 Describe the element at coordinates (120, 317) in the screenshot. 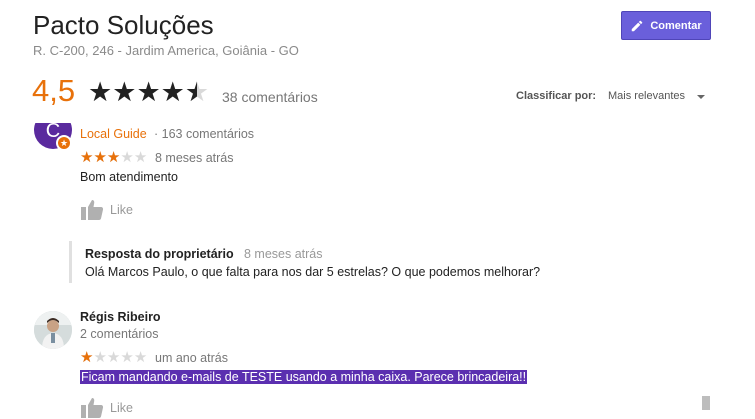

I see `reviewer-name: Régis Ribeiro` at that location.